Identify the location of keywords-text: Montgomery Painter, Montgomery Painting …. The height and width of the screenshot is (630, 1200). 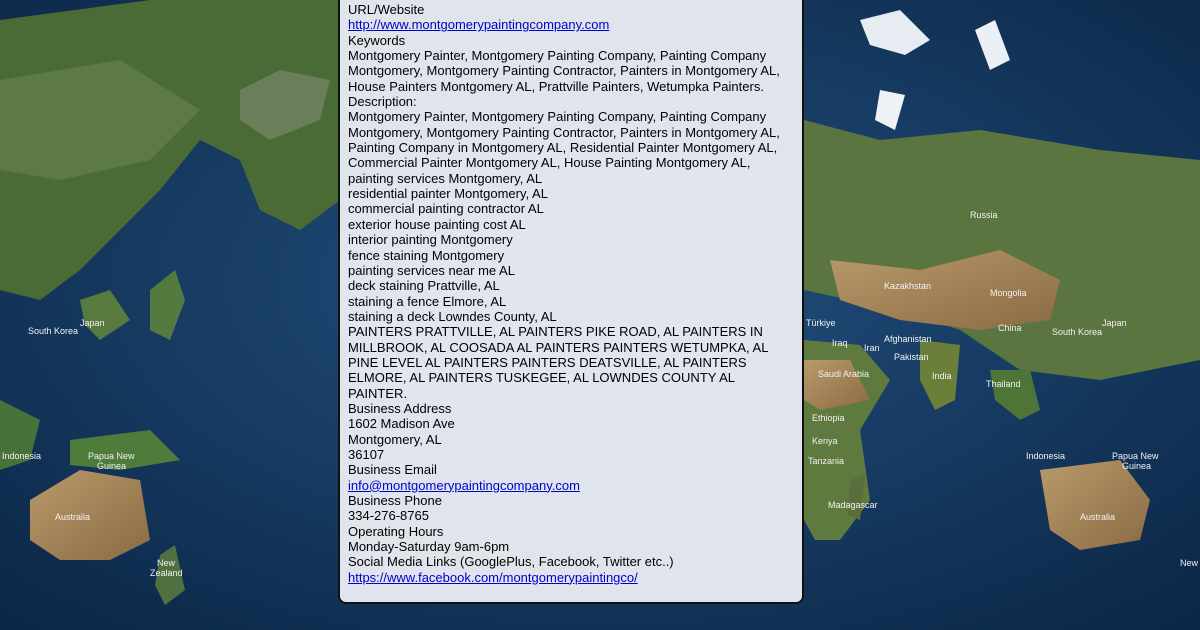
(564, 71).